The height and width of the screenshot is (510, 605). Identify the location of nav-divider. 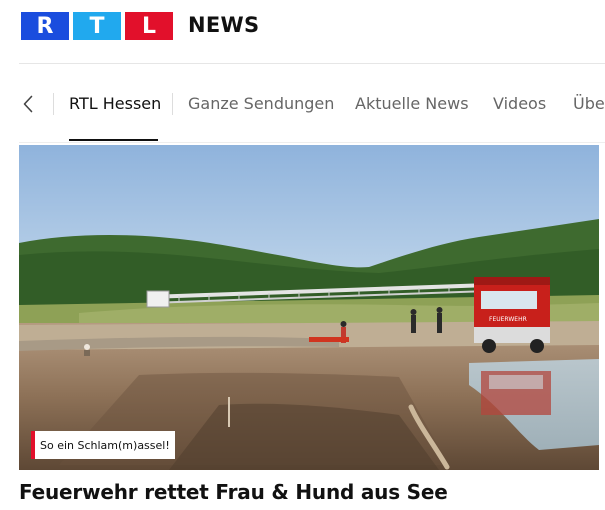
(312, 142).